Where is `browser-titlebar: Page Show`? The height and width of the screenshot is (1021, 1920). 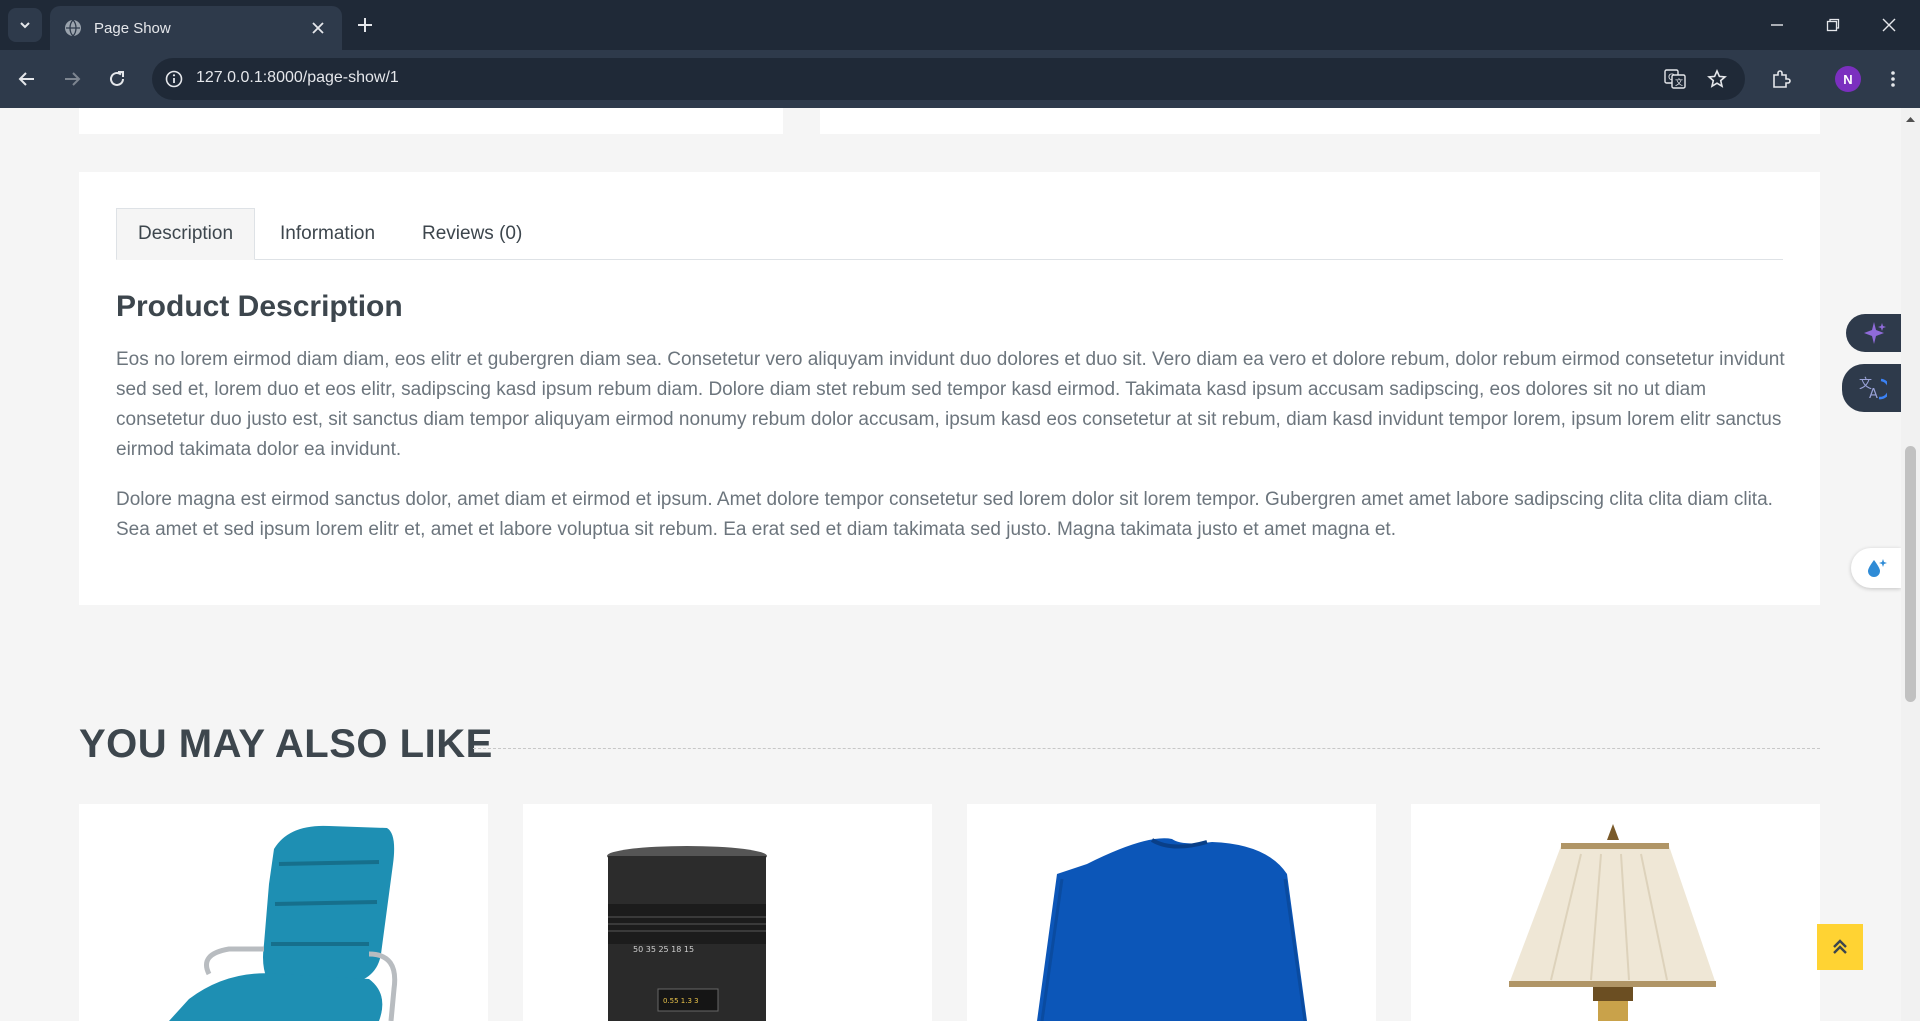 browser-titlebar: Page Show is located at coordinates (960, 25).